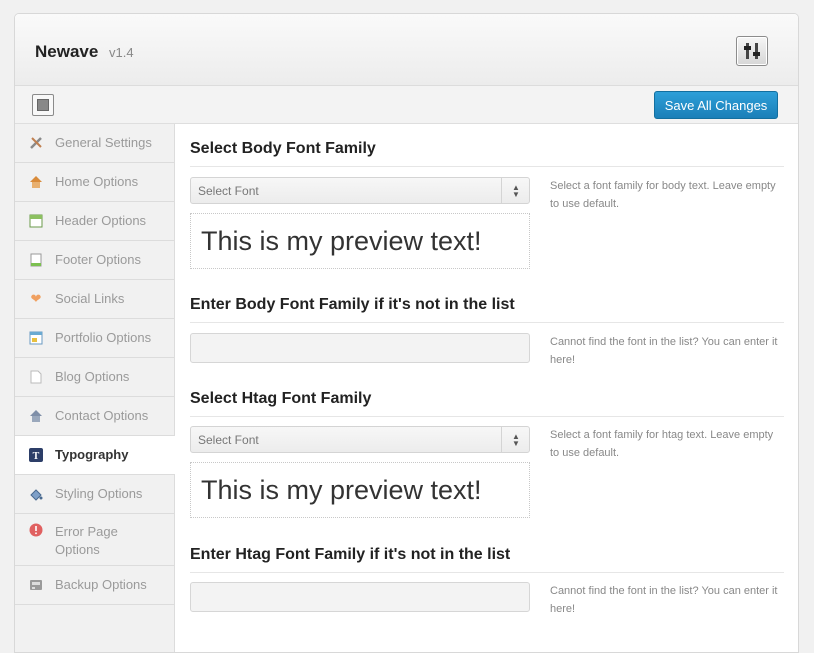 The height and width of the screenshot is (653, 814). I want to click on htag-font-select-value: Select Font, so click(228, 440).